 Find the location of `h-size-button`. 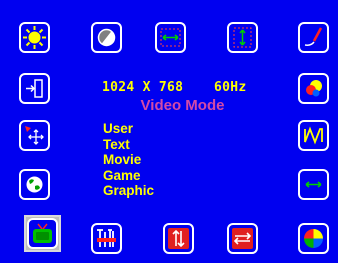

h-size-button is located at coordinates (313, 184).